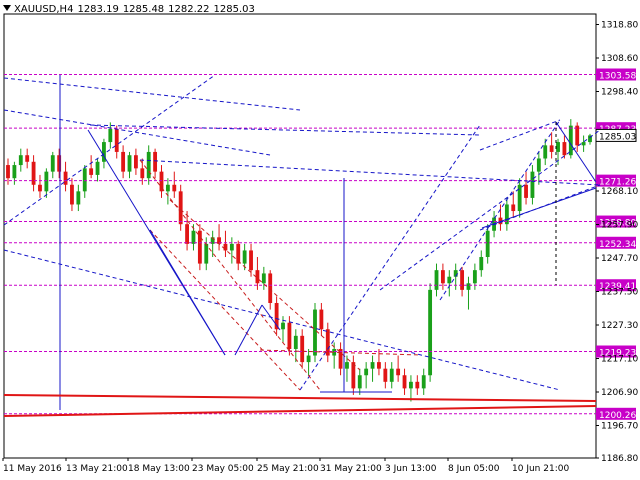 The height and width of the screenshot is (480, 640). Describe the element at coordinates (619, 359) in the screenshot. I see `y-tick-label: 1217.10` at that location.